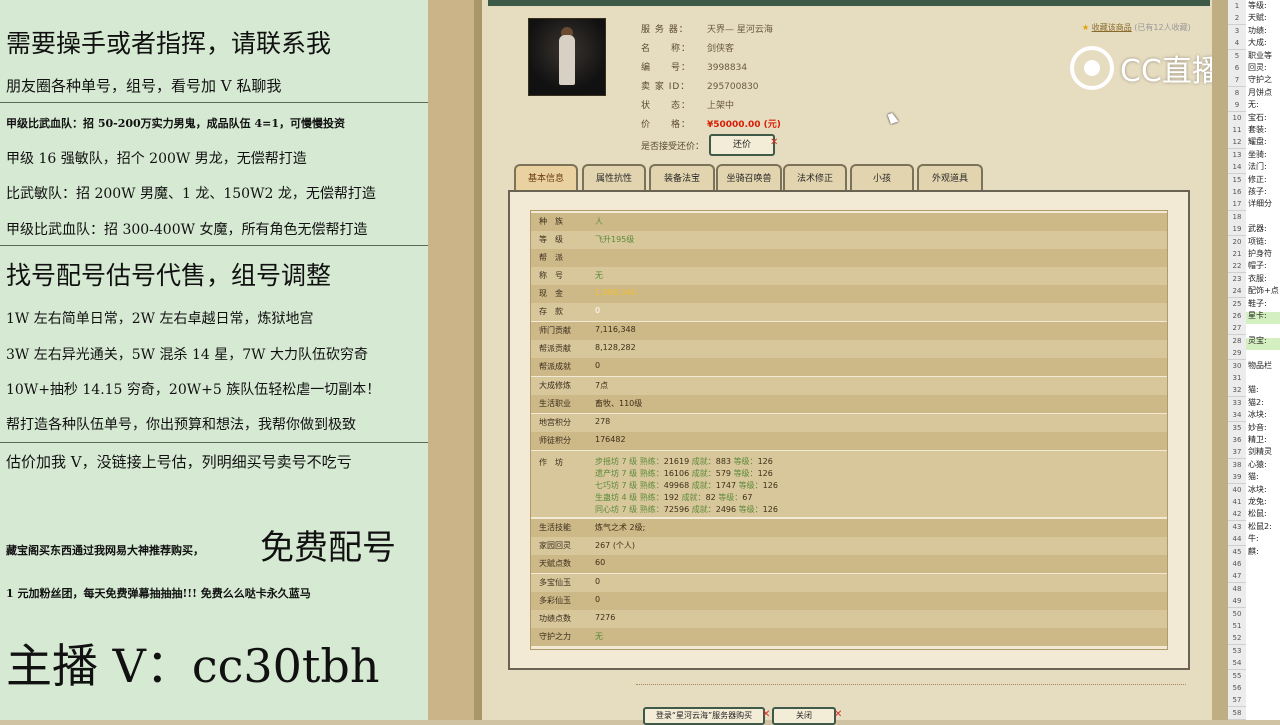 The image size is (1280, 725). What do you see at coordinates (1257, 130) in the screenshot?
I see `spreadsheet-cell: 套装:` at bounding box center [1257, 130].